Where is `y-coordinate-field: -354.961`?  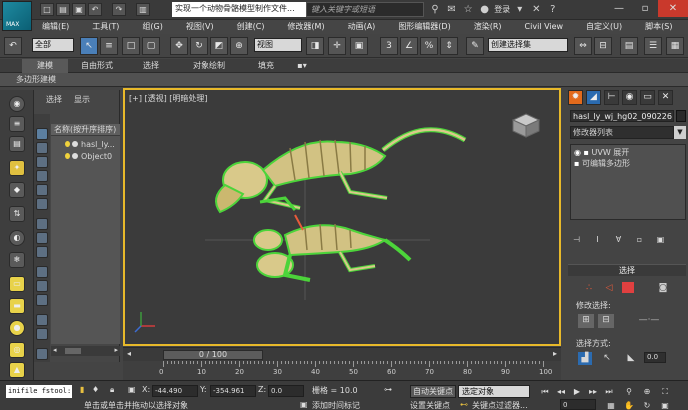 y-coordinate-field: -354.961 is located at coordinates (233, 391).